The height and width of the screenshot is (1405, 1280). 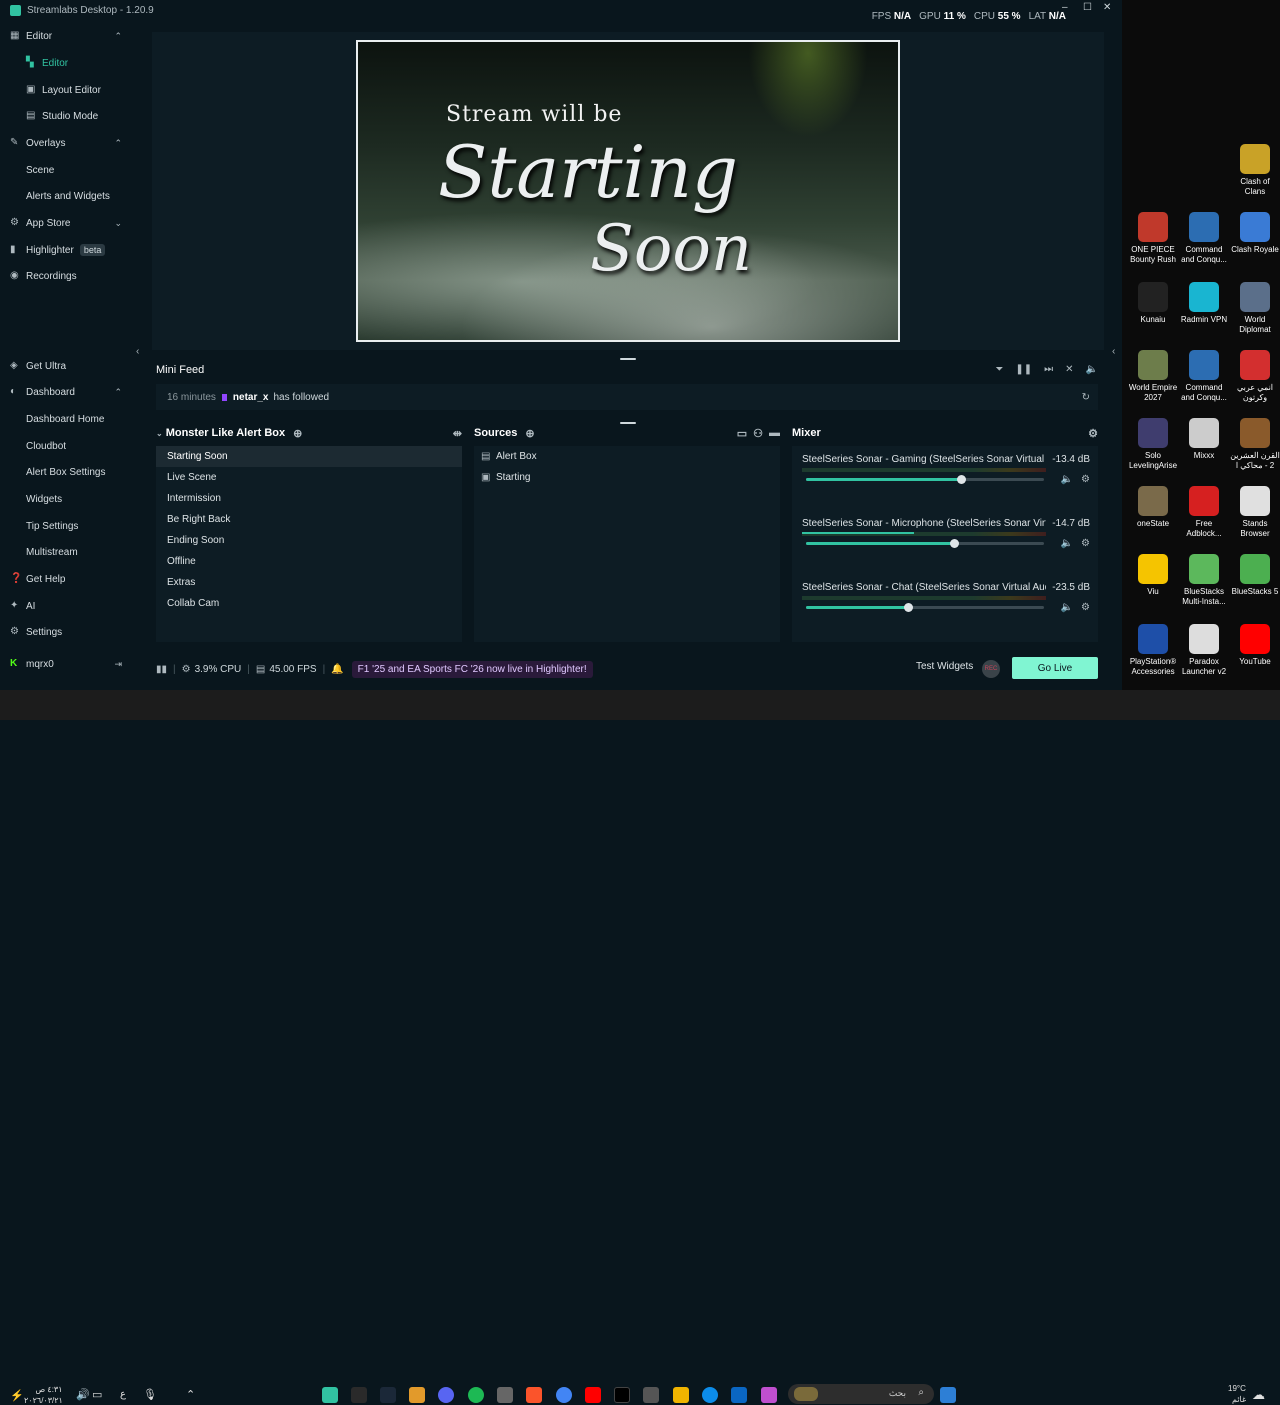 I want to click on desktop-shortcut: Solo LevelingArise, so click(x=1153, y=444).